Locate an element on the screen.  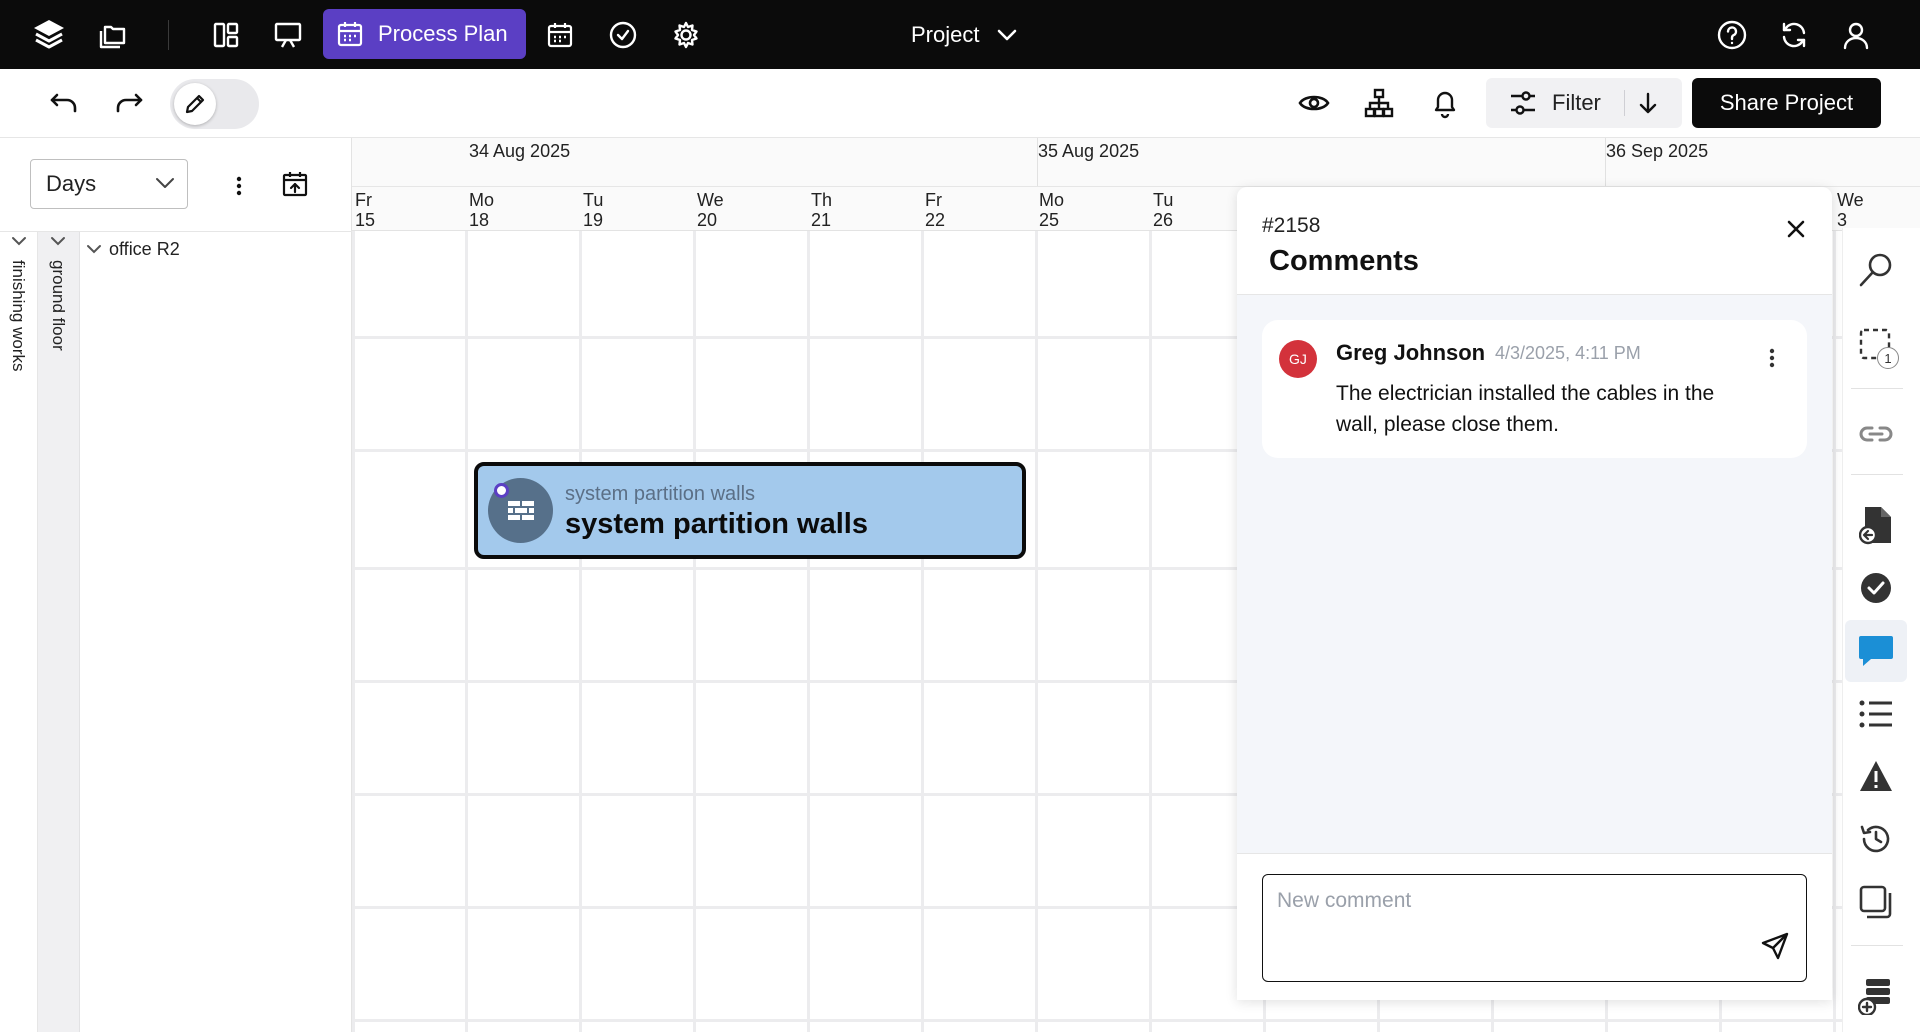
month-label: 34 Aug 2025 is located at coordinates (520, 151).